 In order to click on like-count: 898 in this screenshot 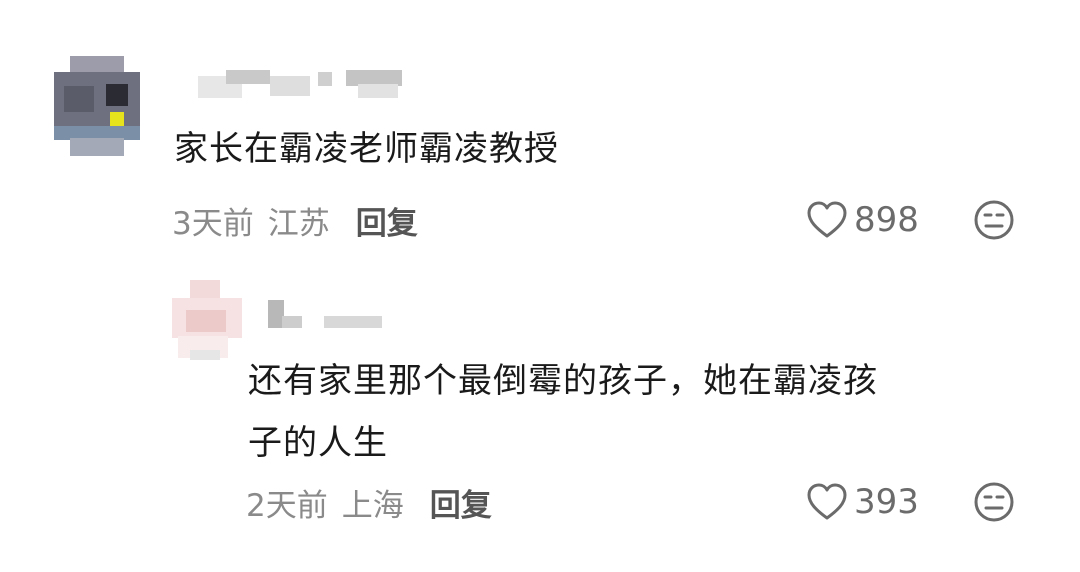, I will do `click(886, 220)`.